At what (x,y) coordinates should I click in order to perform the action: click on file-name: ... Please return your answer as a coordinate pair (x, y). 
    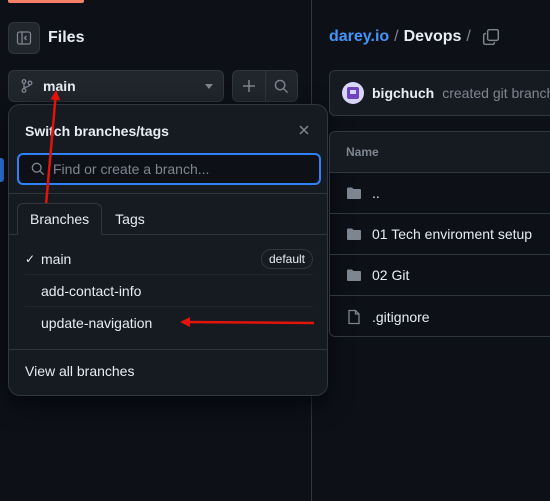
    Looking at the image, I should click on (376, 193).